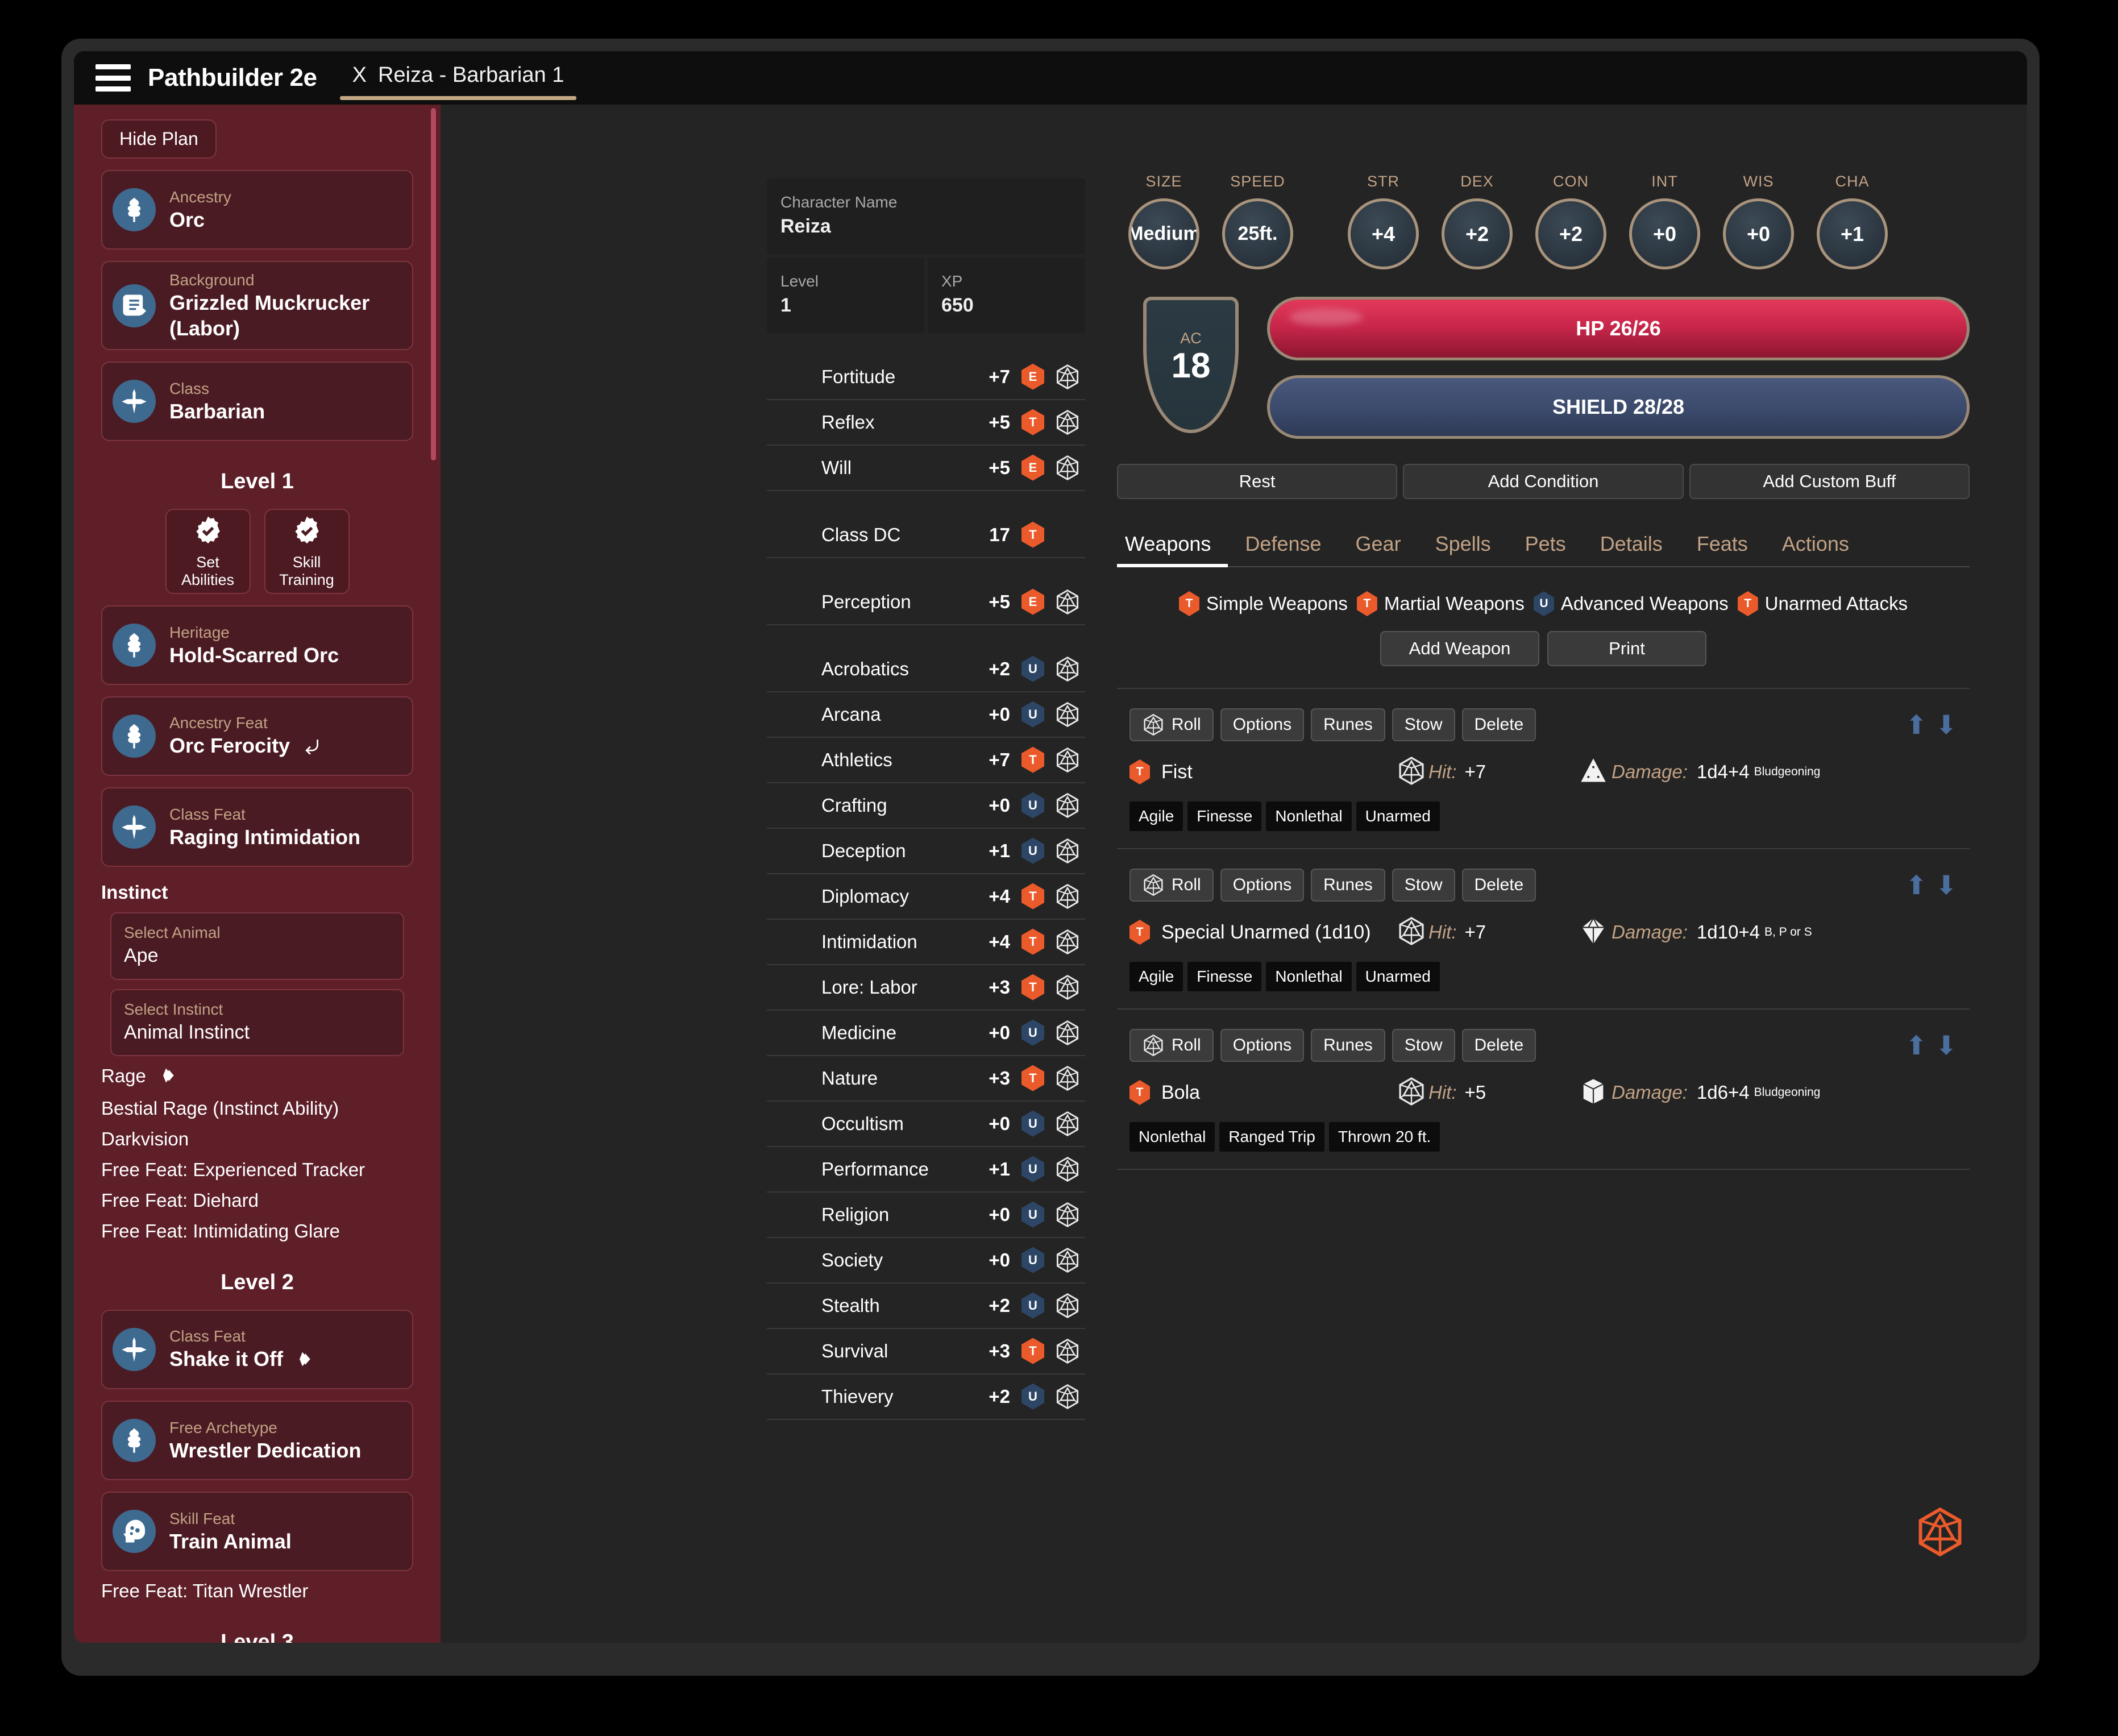 This screenshot has width=2118, height=1736. Describe the element at coordinates (1378, 546) in the screenshot. I see `tab-gear: Gear` at that location.